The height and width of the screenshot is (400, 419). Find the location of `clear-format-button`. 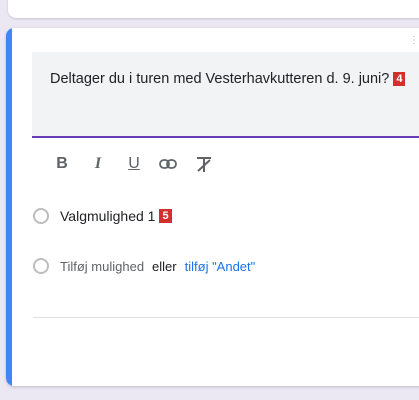

clear-format-button is located at coordinates (204, 164).